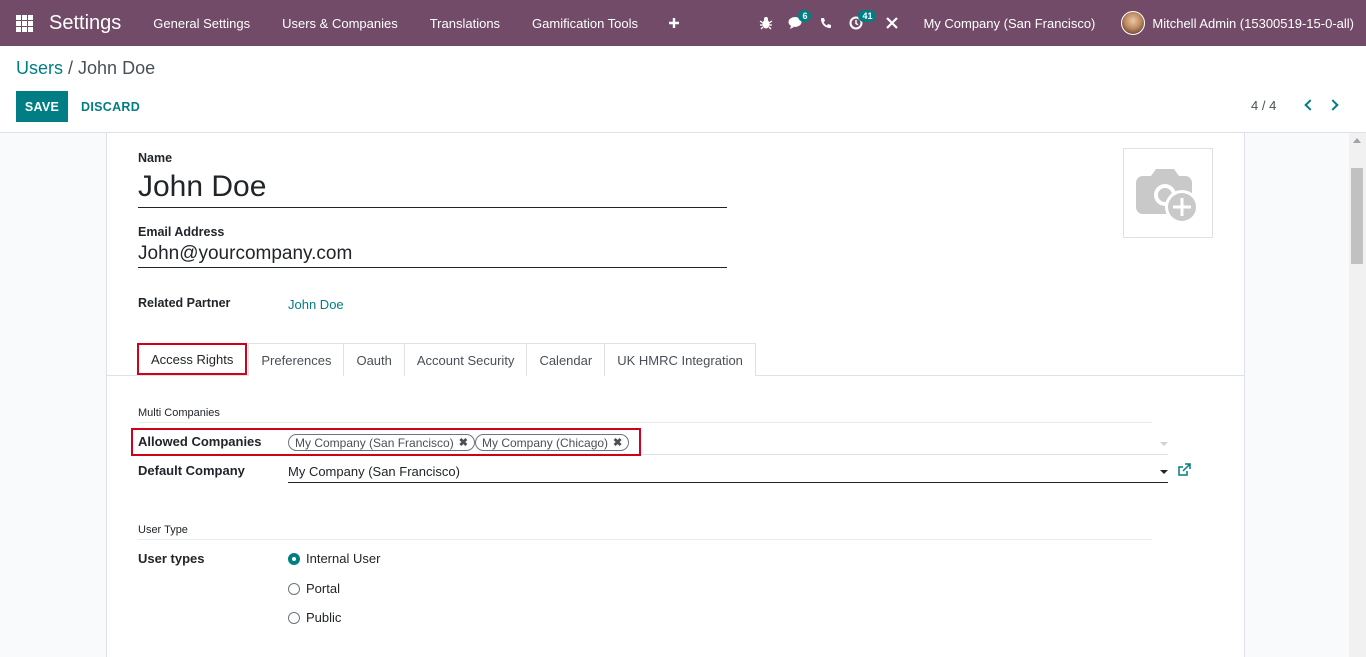 The image size is (1366, 657). I want to click on user-type-public: Public, so click(314, 617).